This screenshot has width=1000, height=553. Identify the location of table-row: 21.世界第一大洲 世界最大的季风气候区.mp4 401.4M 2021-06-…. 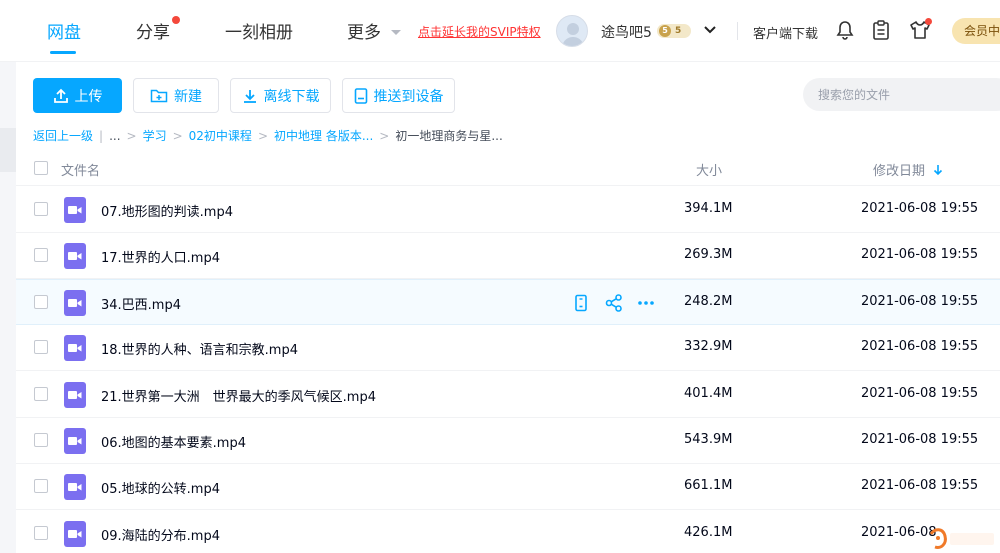
(508, 395).